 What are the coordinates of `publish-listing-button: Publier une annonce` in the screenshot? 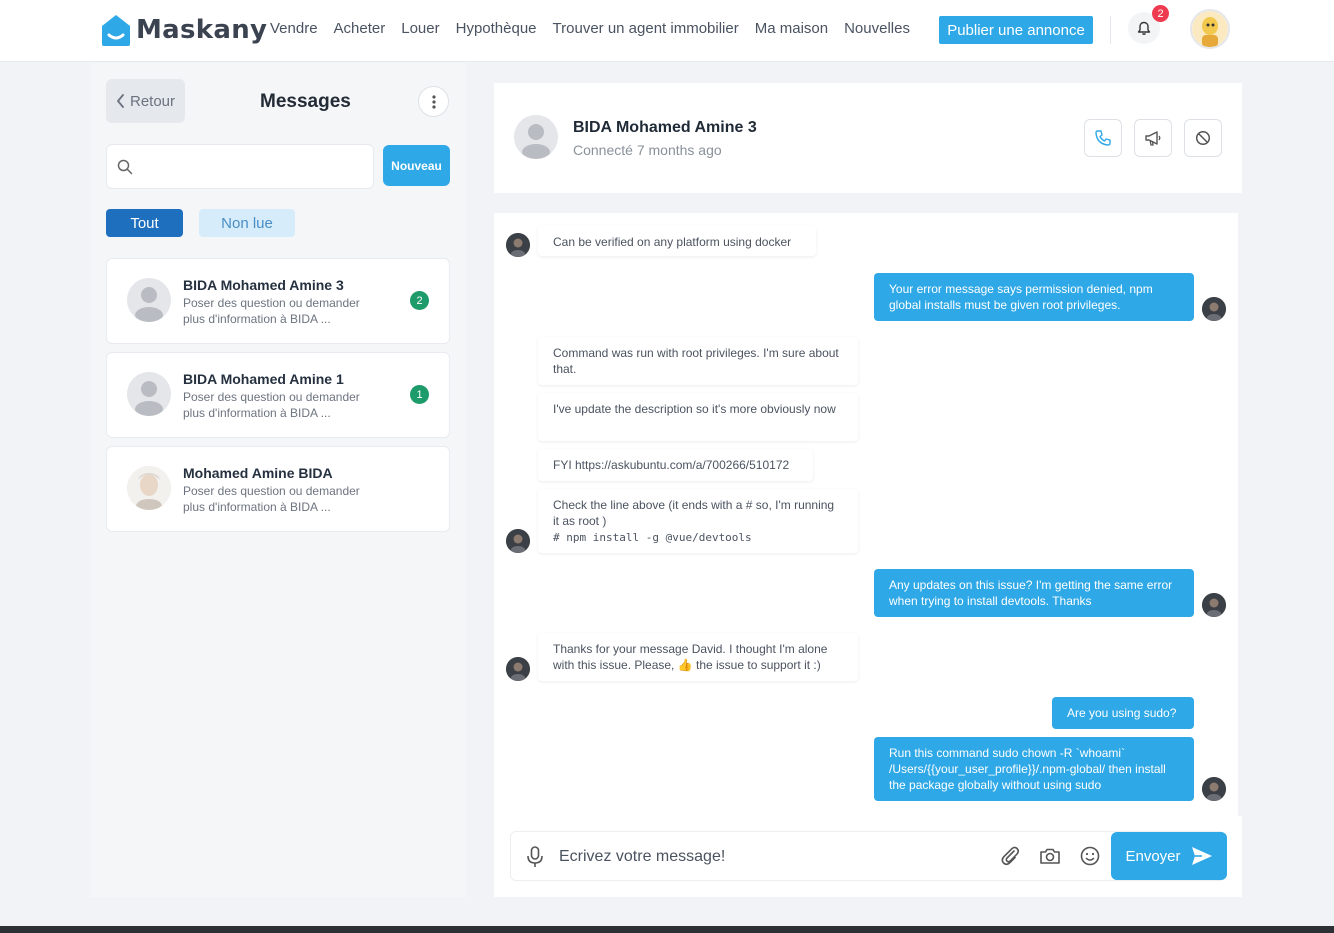 It's located at (1016, 30).